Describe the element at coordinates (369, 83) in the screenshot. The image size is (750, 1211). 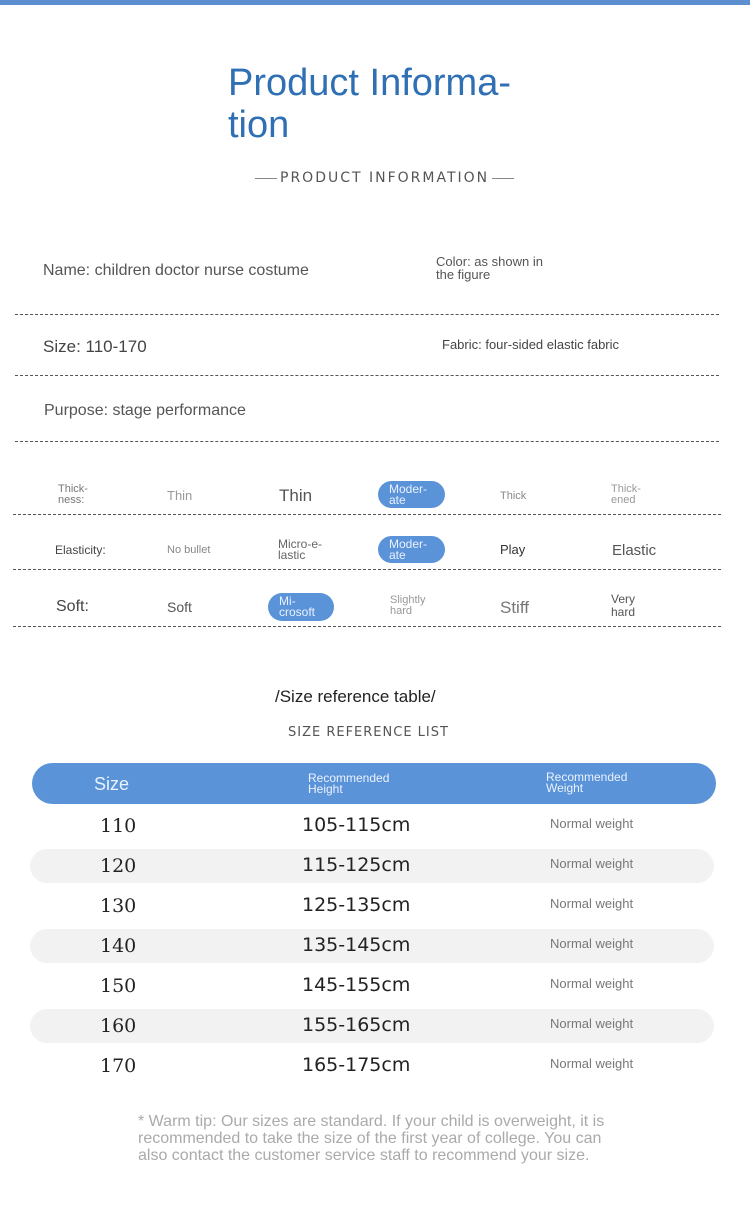
I see `page-title-line-1: Product Informa-` at that location.